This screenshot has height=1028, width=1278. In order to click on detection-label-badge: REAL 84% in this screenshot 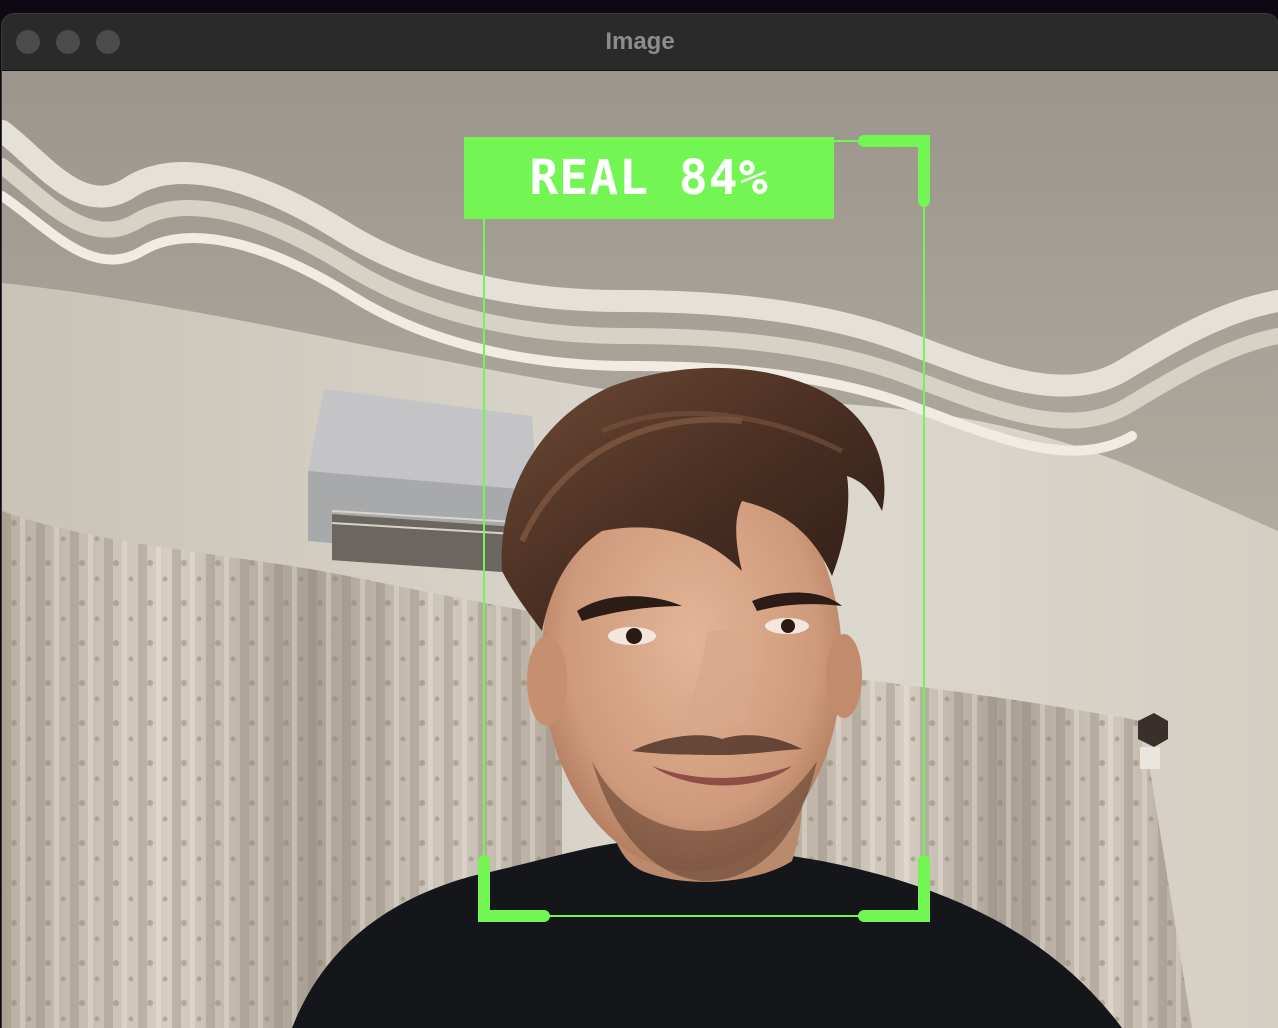, I will do `click(649, 178)`.